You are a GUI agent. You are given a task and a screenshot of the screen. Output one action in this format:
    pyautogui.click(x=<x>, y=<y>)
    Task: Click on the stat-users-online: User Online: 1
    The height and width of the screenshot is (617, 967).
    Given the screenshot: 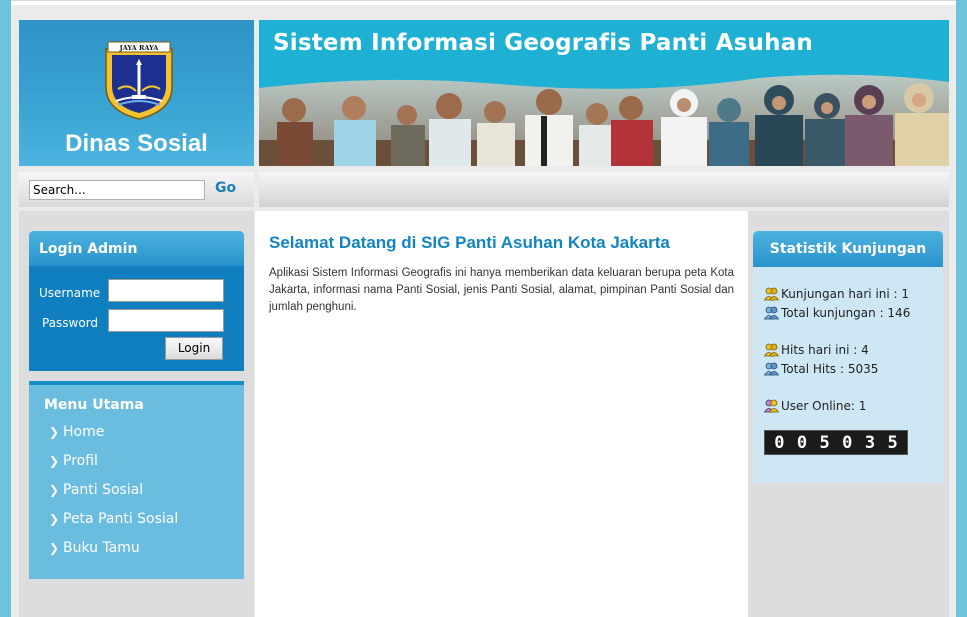 What is the action you would take?
    pyautogui.click(x=815, y=406)
    